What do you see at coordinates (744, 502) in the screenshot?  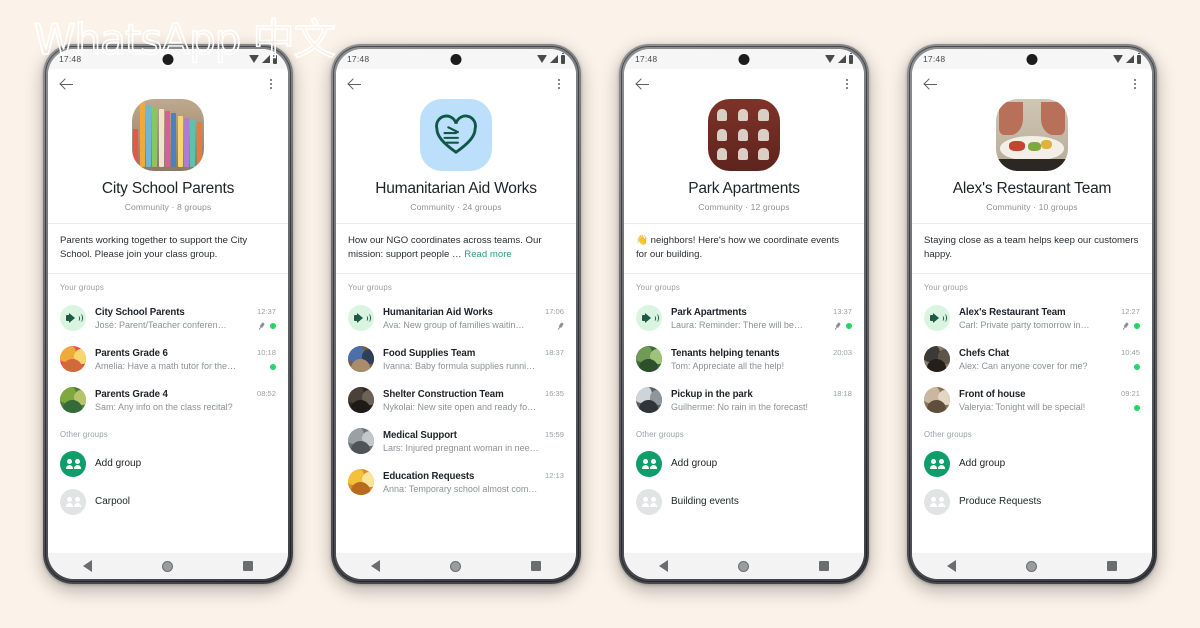 I see `other-group-row: Building events` at bounding box center [744, 502].